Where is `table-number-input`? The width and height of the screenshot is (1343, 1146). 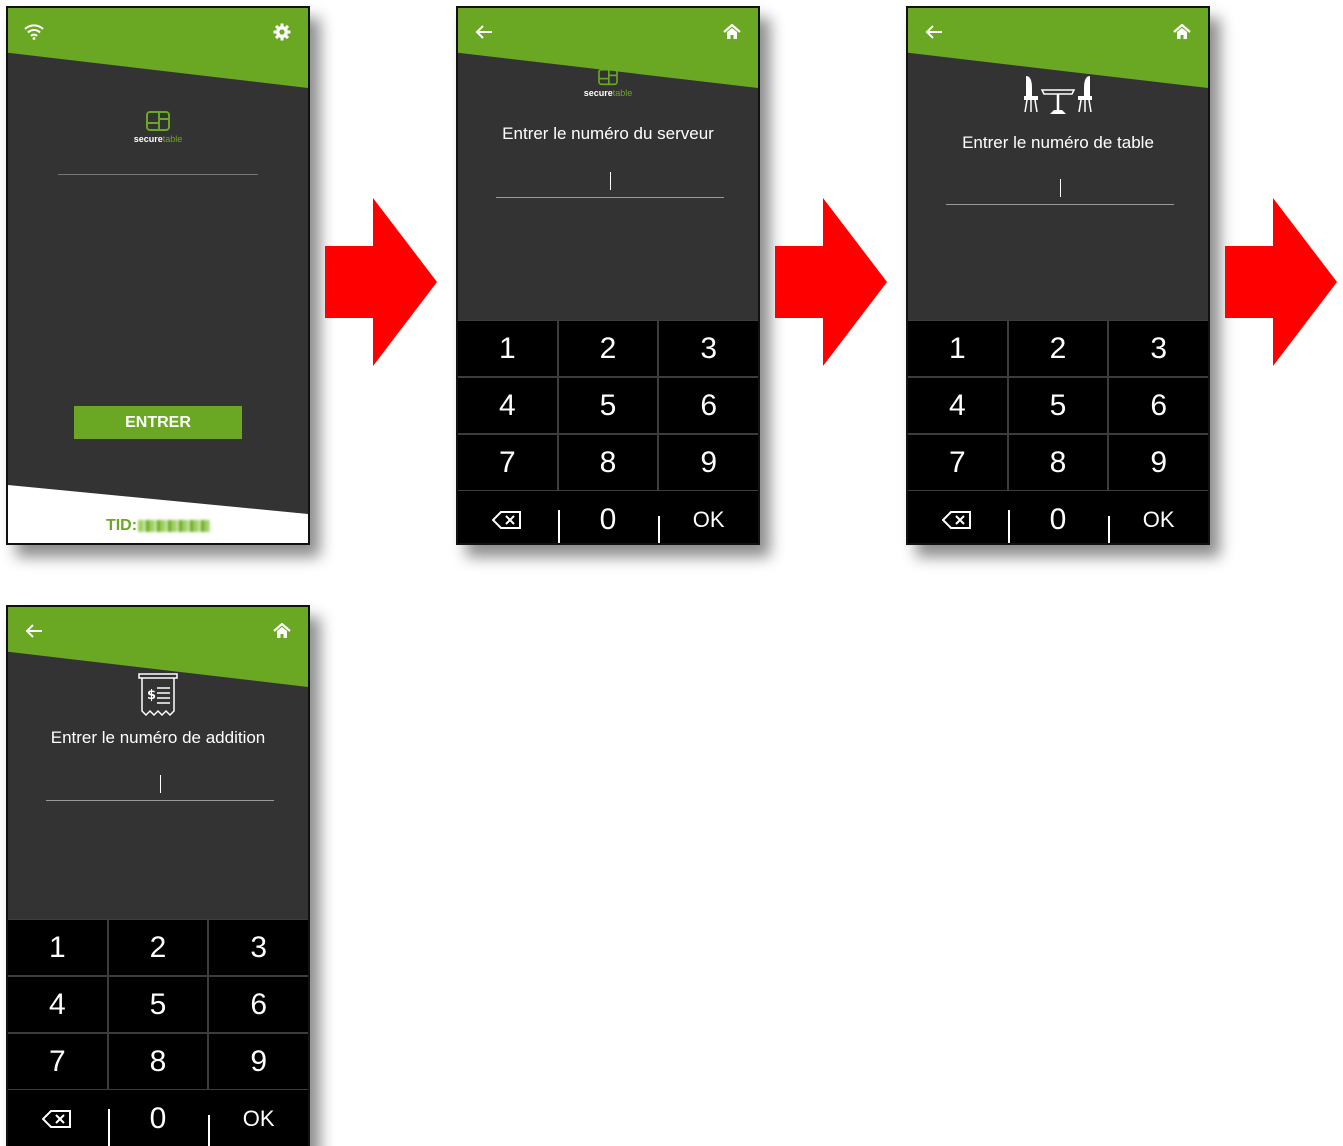
table-number-input is located at coordinates (1060, 190).